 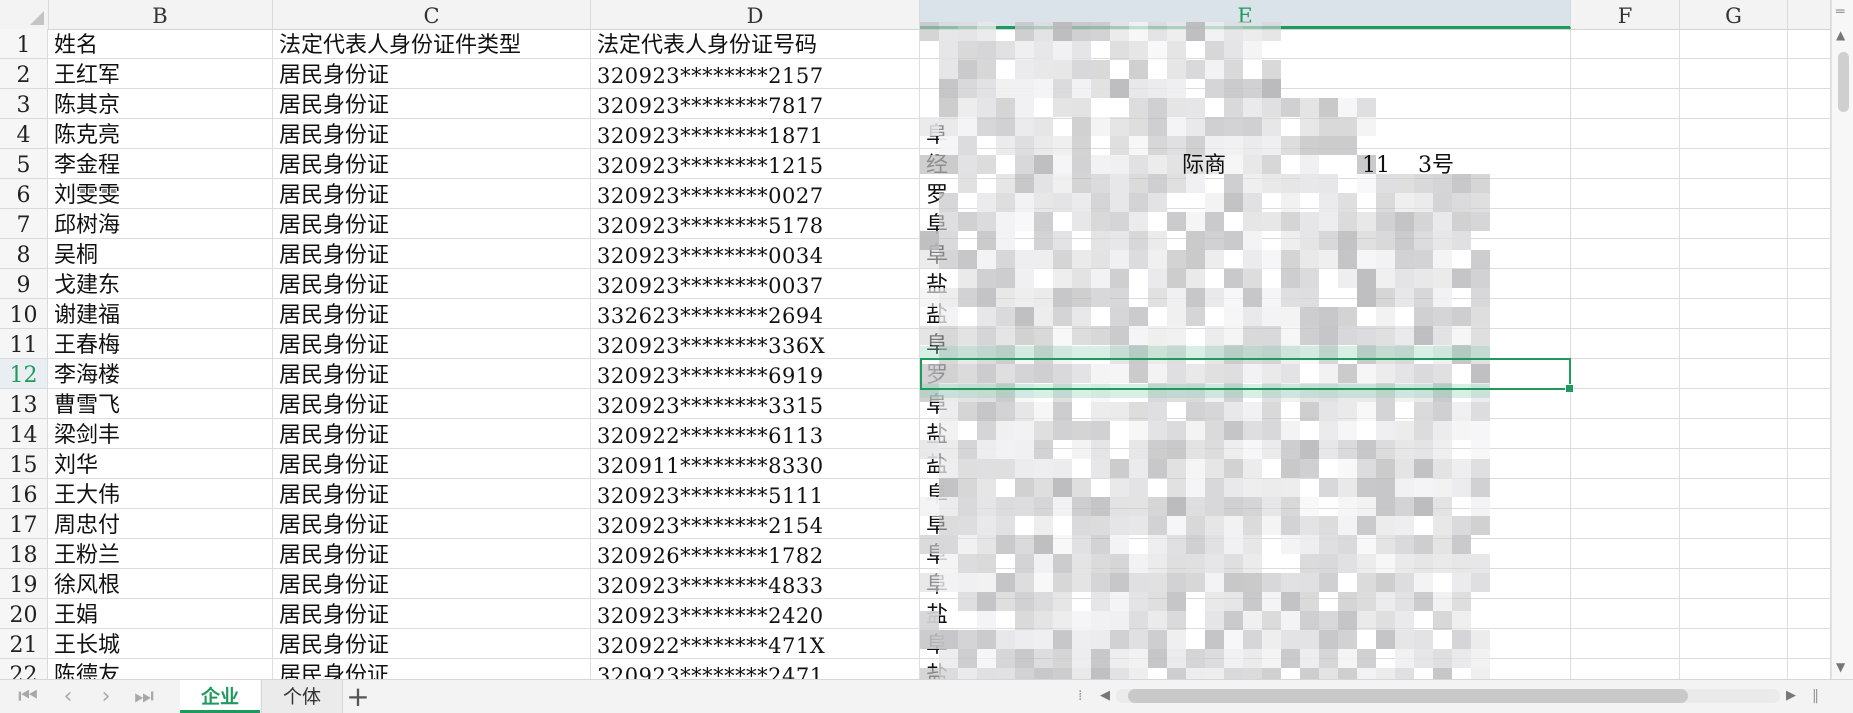 What do you see at coordinates (160, 44) in the screenshot?
I see `cell-name-header: 姓名` at bounding box center [160, 44].